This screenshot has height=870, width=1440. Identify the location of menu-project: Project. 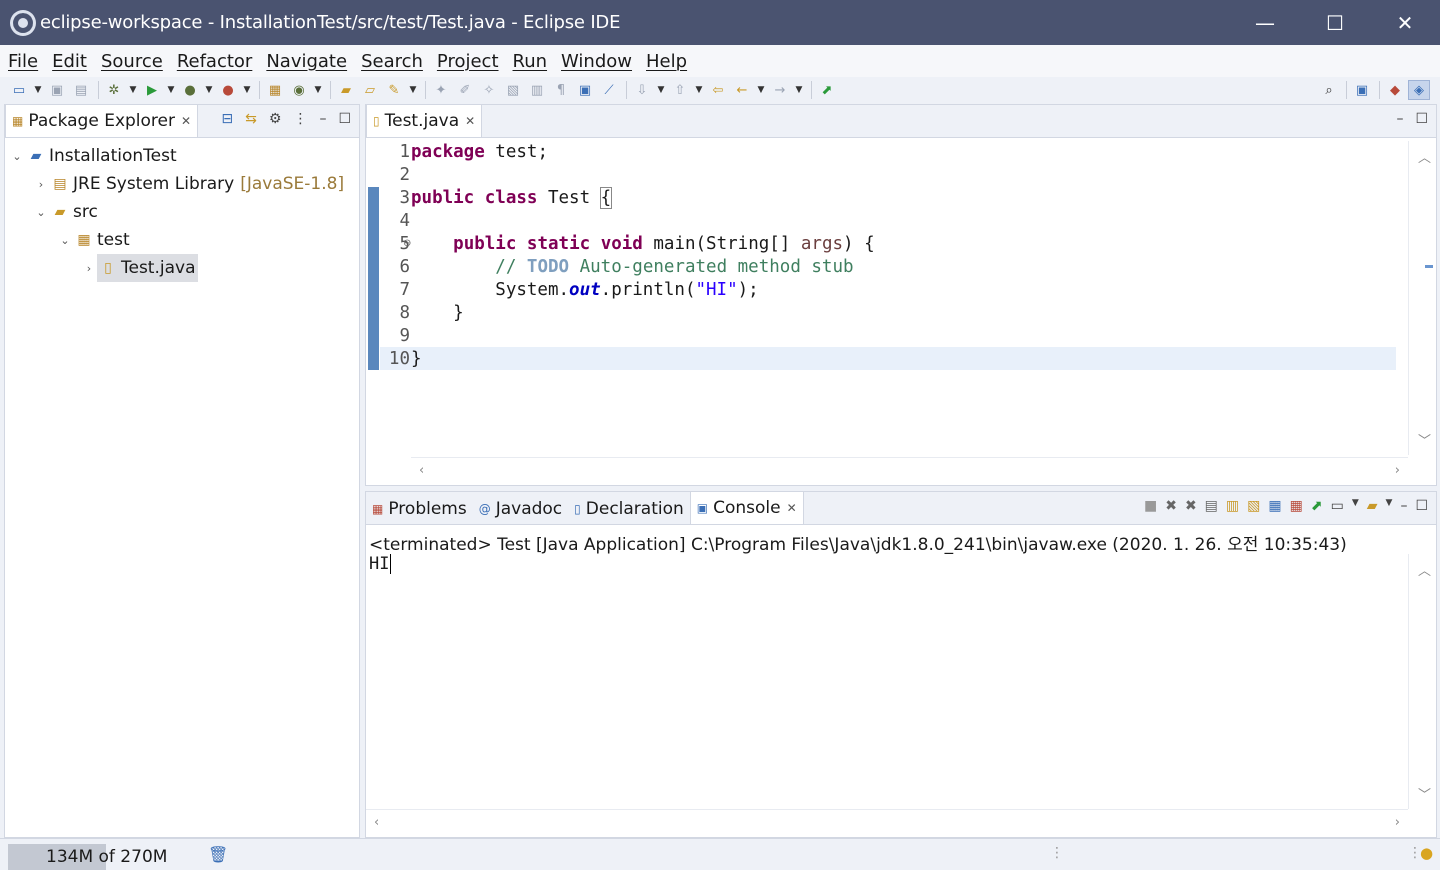
(468, 61).